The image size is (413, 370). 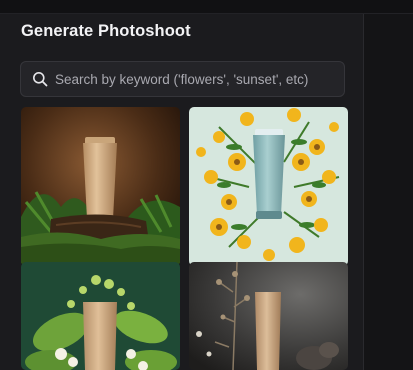 What do you see at coordinates (206, 7) in the screenshot?
I see `top-bar` at bounding box center [206, 7].